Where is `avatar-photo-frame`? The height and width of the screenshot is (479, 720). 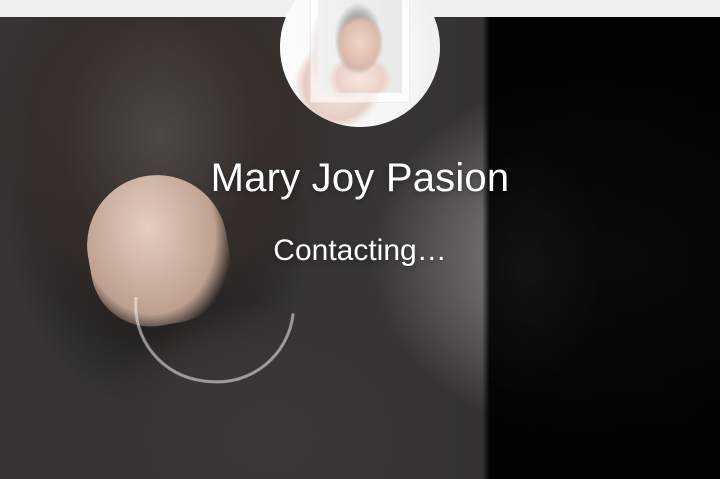
avatar-photo-frame is located at coordinates (360, 51).